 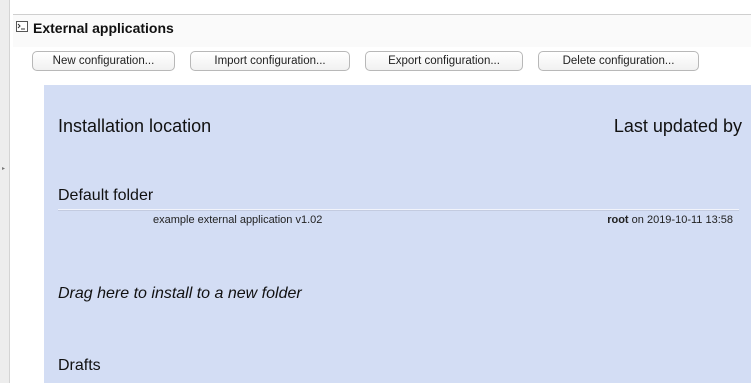 I want to click on folder-title-default: Default folder, so click(x=105, y=196).